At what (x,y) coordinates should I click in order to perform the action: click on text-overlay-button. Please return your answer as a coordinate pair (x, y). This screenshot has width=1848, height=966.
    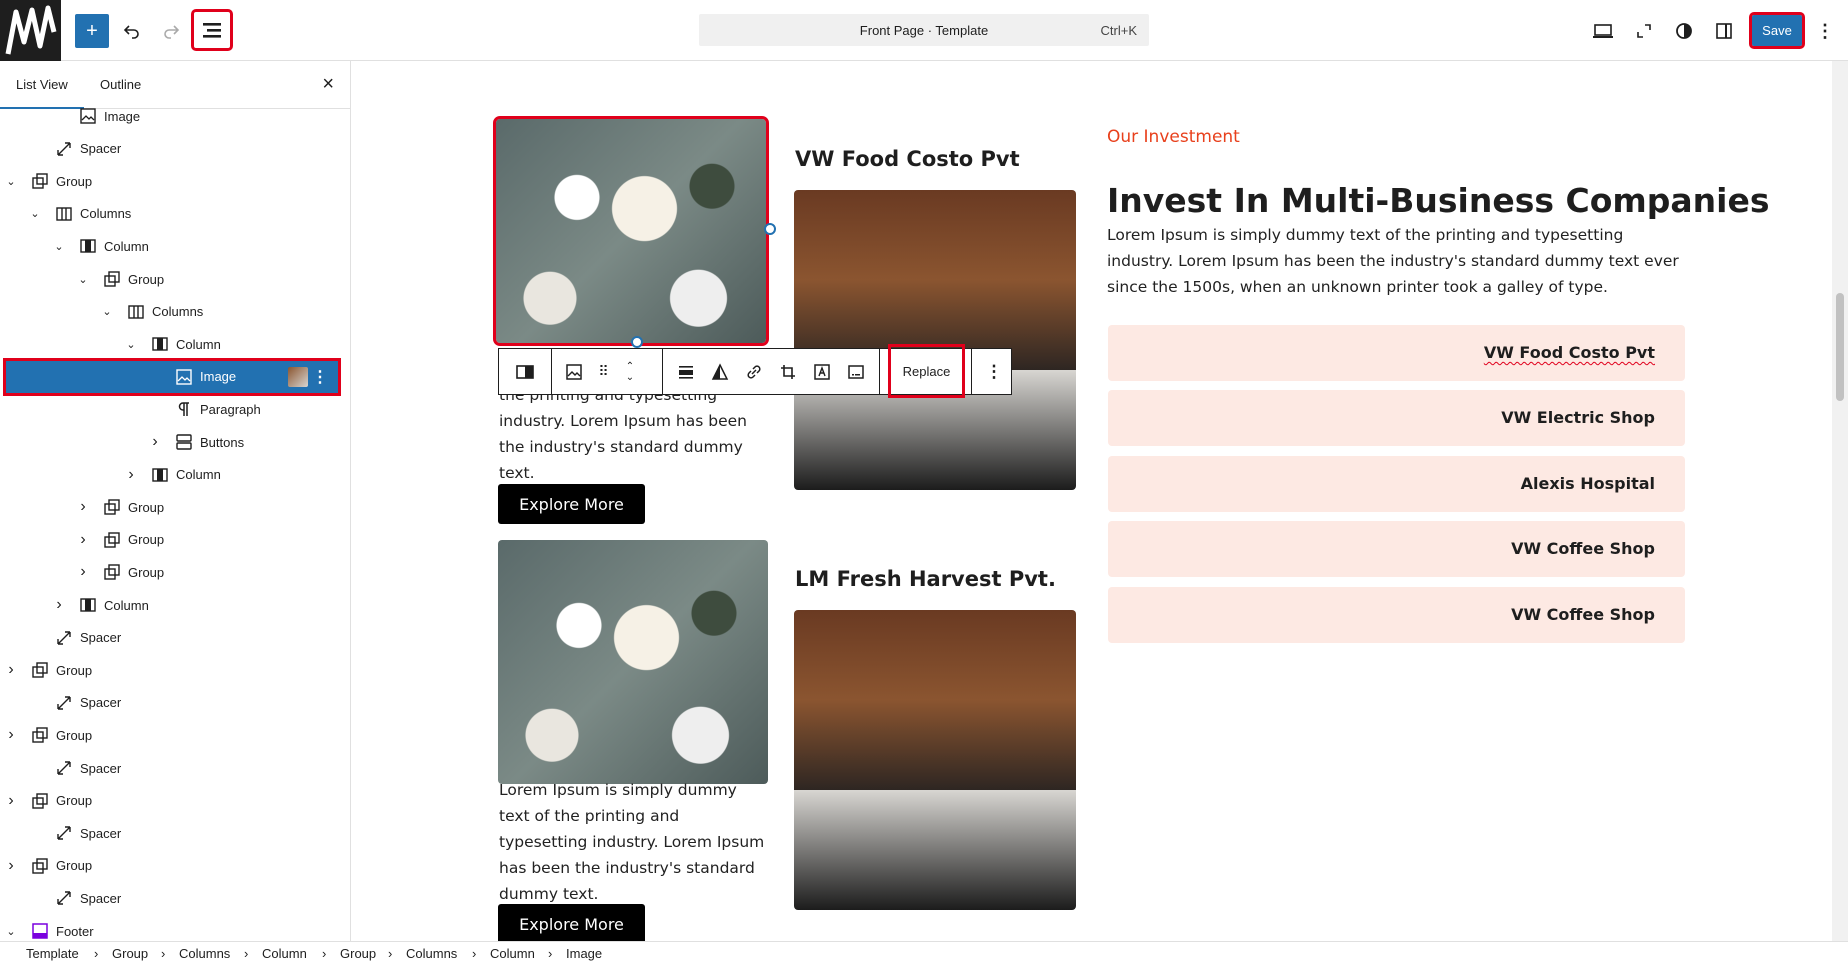
    Looking at the image, I should click on (822, 371).